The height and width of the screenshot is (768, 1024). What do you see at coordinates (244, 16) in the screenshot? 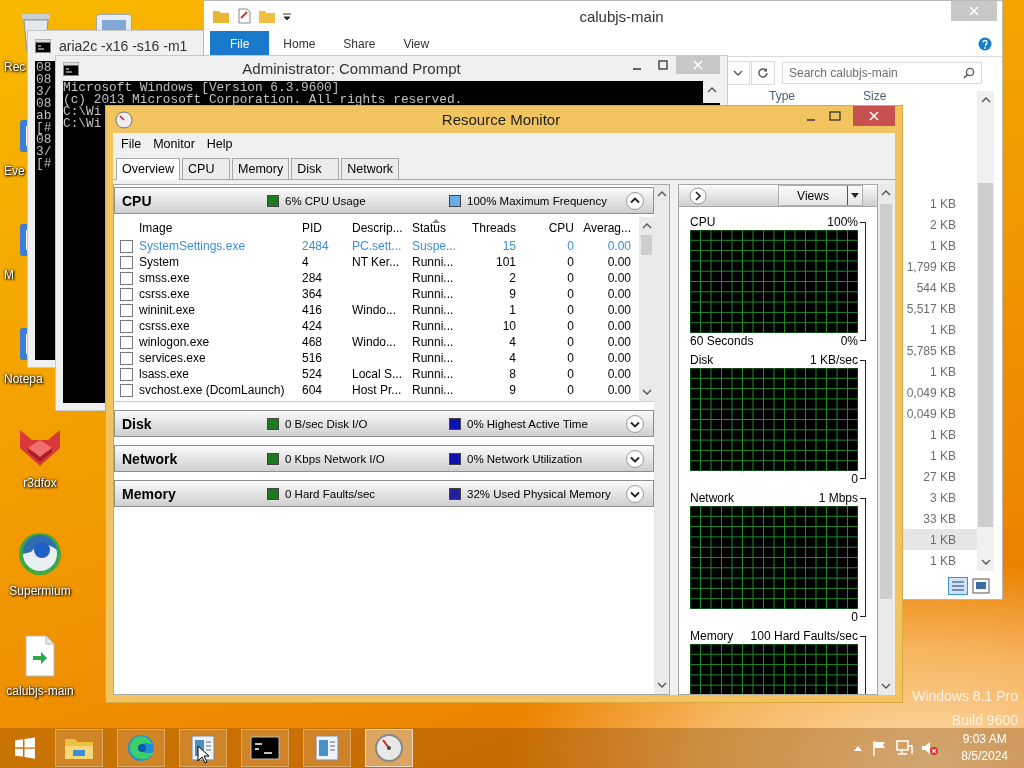
I see `properties-icon` at bounding box center [244, 16].